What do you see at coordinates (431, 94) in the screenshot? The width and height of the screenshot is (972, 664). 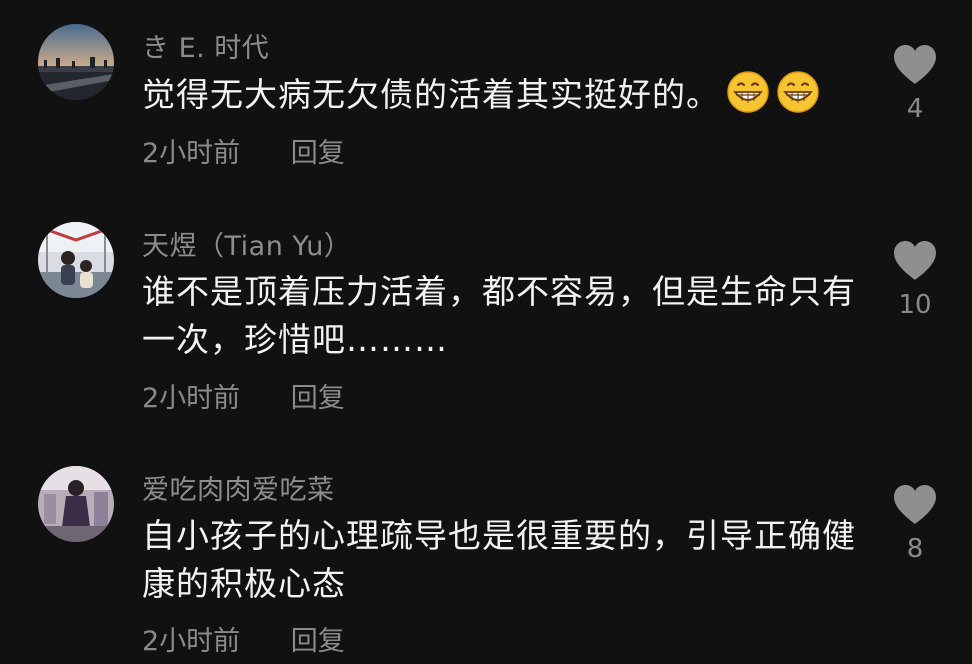 I see `comment-text-content: 觉得无大病无欠债的活着其实挺好的。` at bounding box center [431, 94].